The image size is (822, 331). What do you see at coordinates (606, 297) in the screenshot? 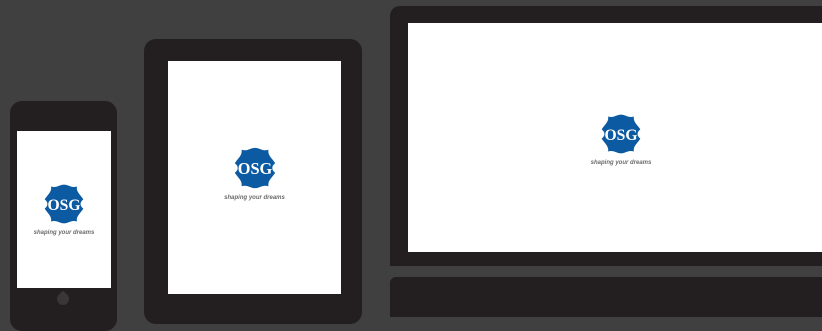
I see `laptop-keyboard-base` at bounding box center [606, 297].